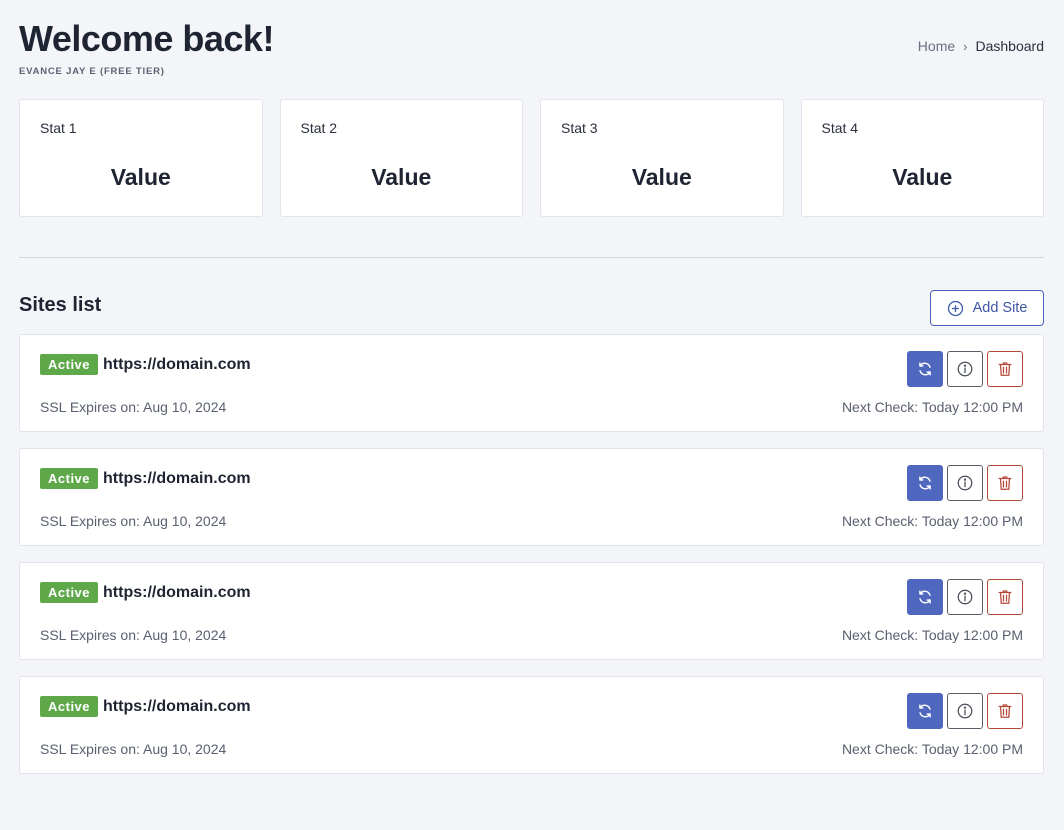  Describe the element at coordinates (401, 158) in the screenshot. I see `stat-card: Stat 2 Value` at that location.